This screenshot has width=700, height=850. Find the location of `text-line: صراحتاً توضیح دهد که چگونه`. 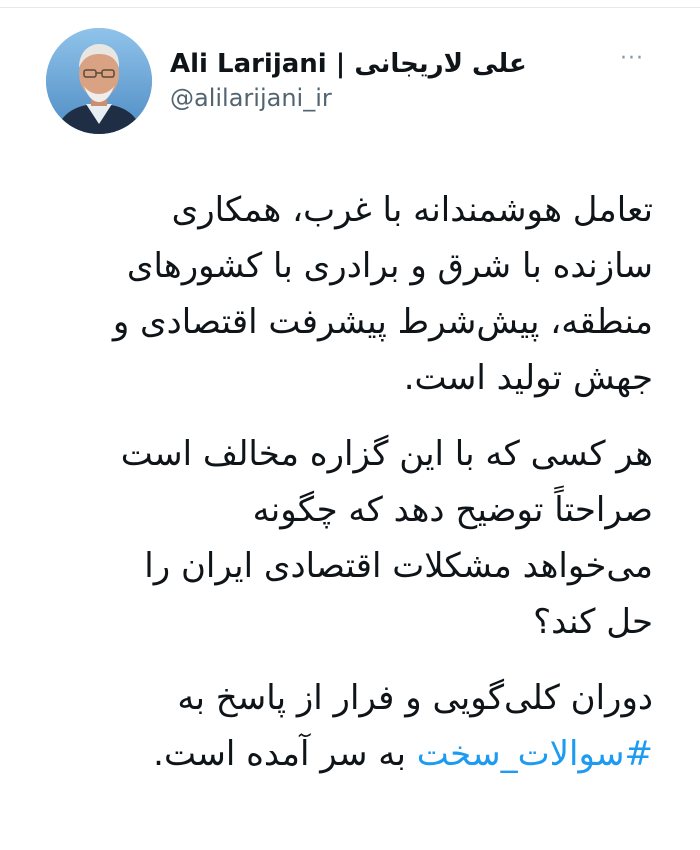

text-line: صراحتاً توضیح دهد که چگونه is located at coordinates (452, 510).